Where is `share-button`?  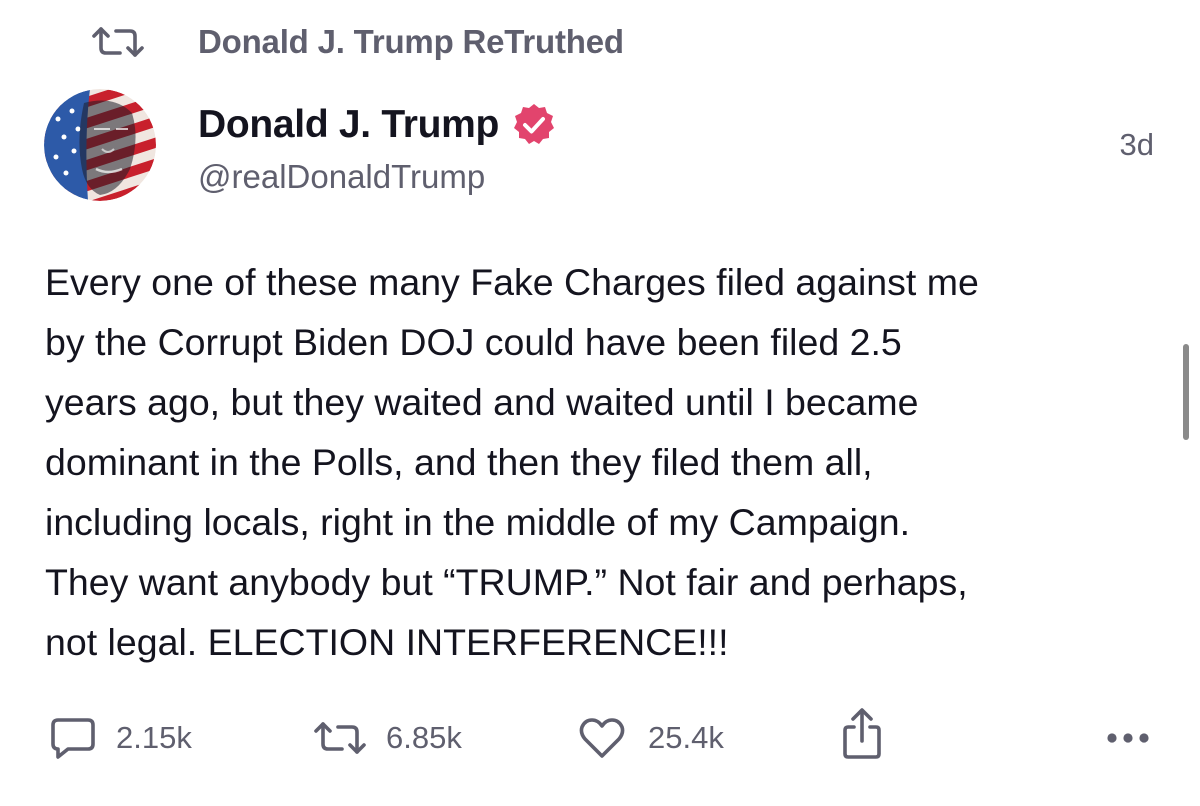
share-button is located at coordinates (862, 734).